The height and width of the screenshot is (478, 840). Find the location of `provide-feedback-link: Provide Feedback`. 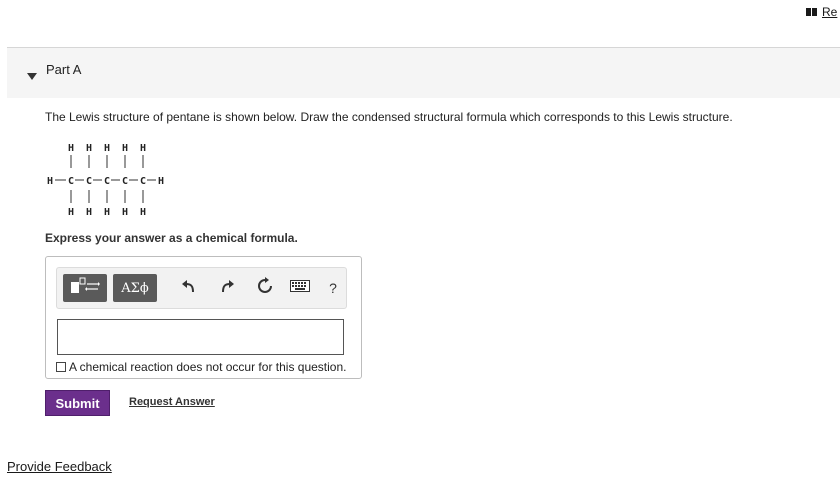

provide-feedback-link: Provide Feedback is located at coordinates (59, 466).